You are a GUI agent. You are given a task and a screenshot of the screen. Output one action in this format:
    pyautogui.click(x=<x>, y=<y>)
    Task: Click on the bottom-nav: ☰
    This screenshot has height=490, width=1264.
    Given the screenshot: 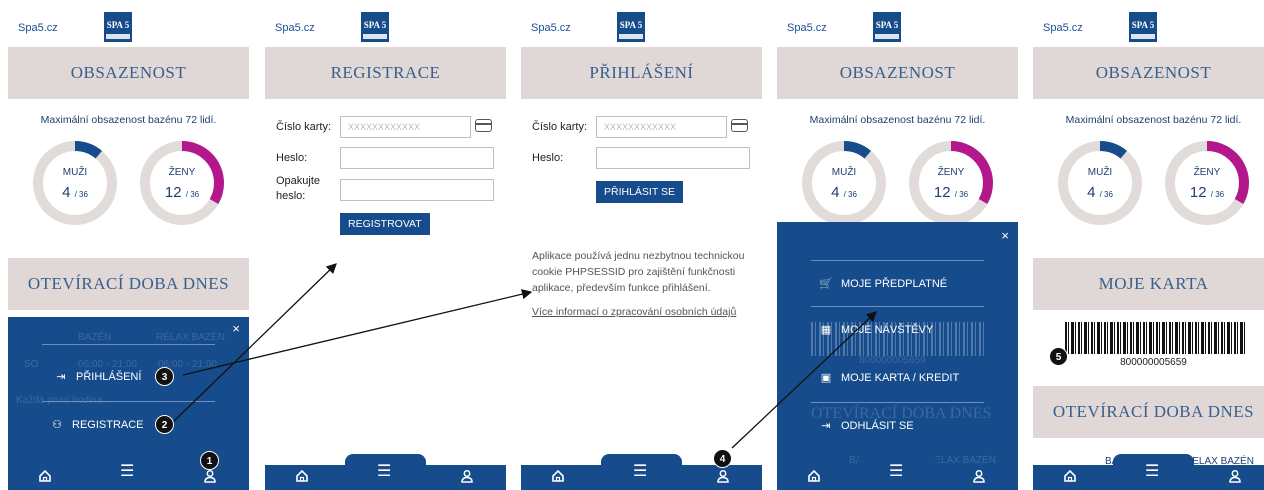 What is the action you would take?
    pyautogui.click(x=385, y=472)
    